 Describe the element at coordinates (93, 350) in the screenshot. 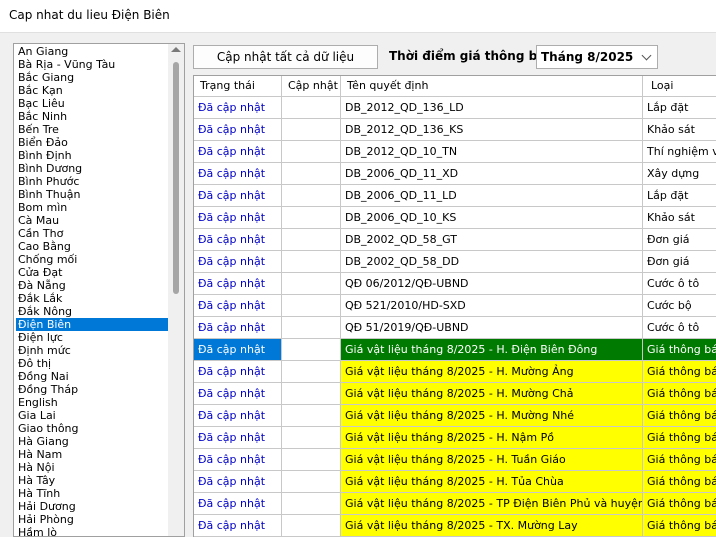

I see `province-item: Định mức` at that location.